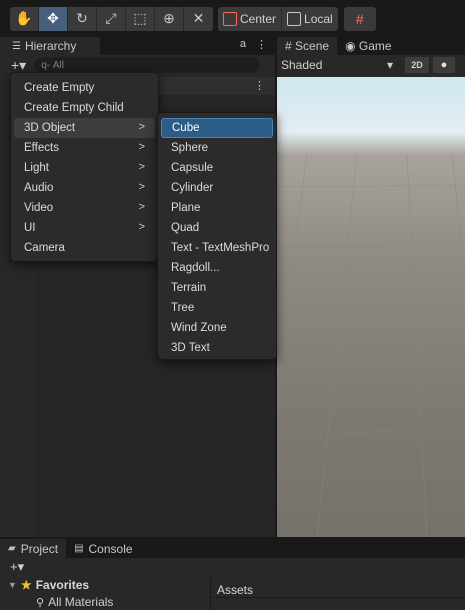  Describe the element at coordinates (217, 188) in the screenshot. I see `submenu-item-cylinder: Cylinder` at that location.